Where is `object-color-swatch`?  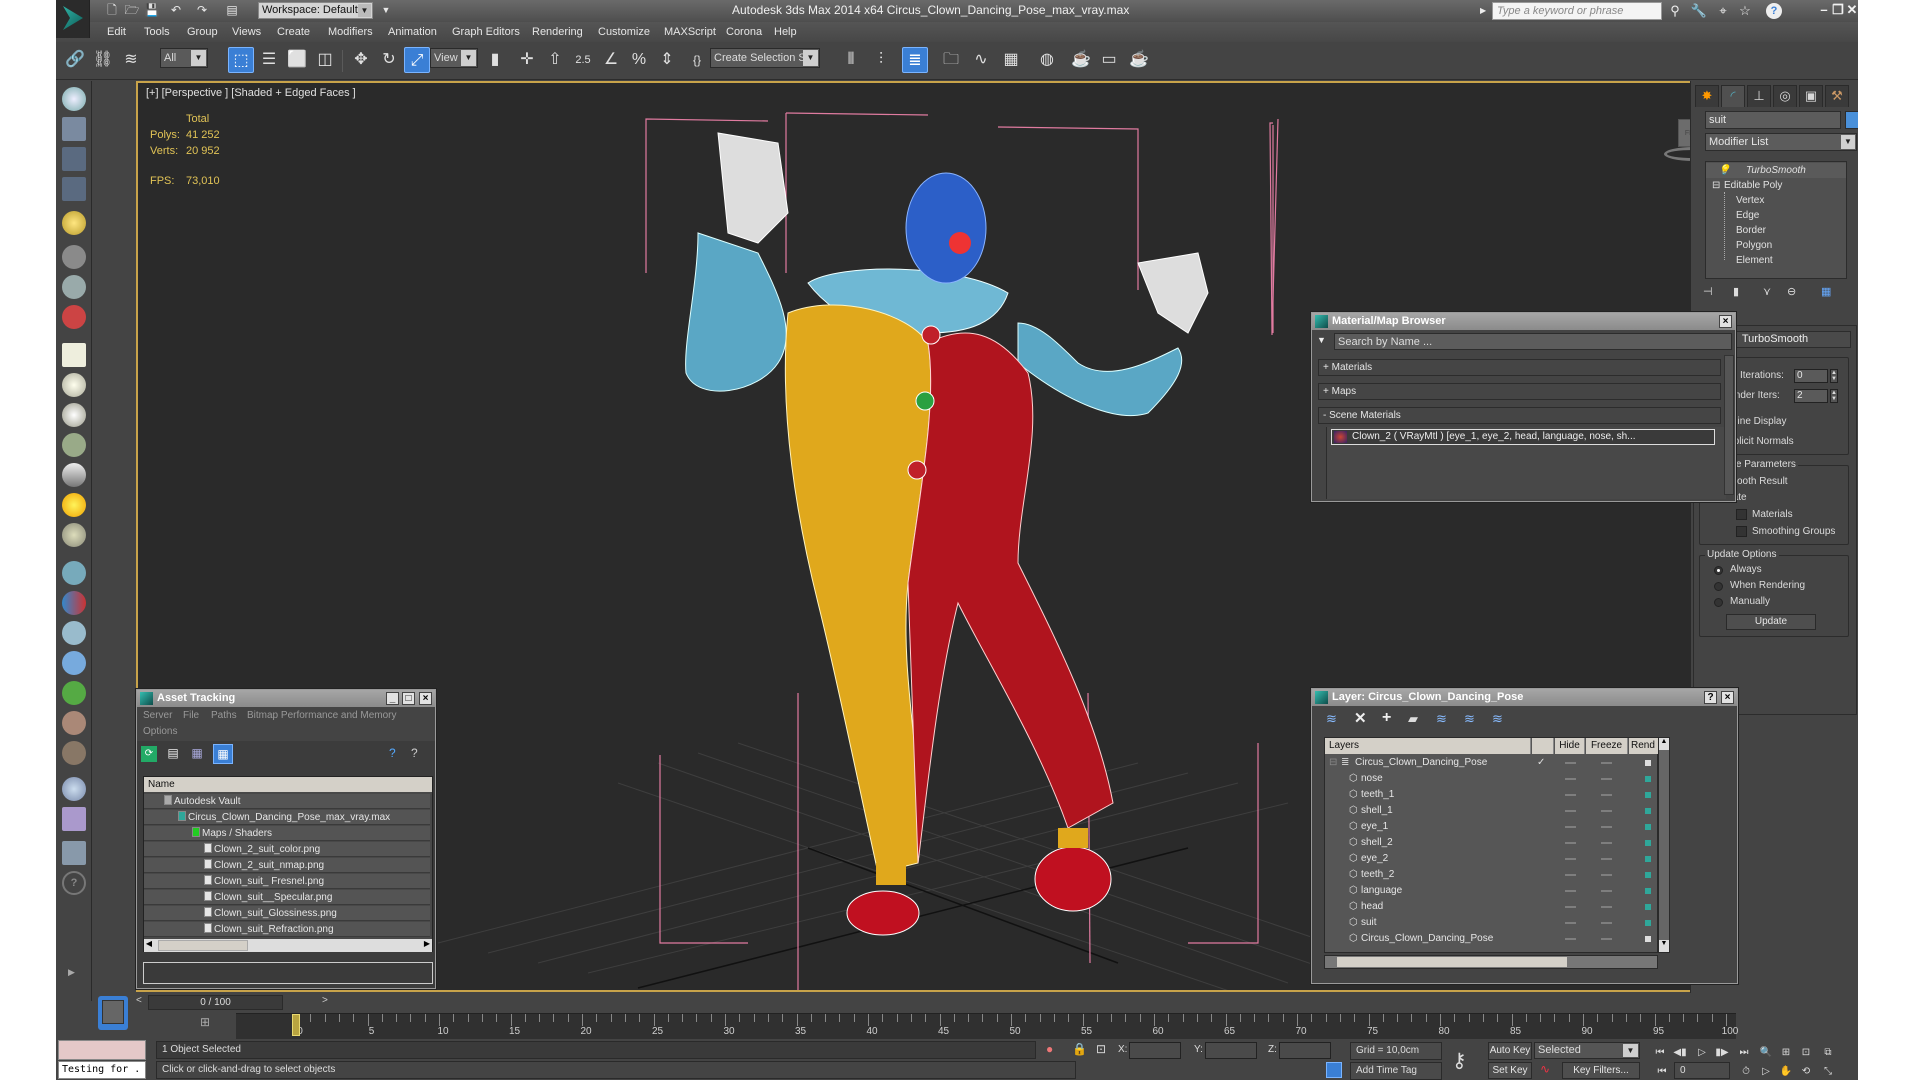
object-color-swatch is located at coordinates (1851, 120).